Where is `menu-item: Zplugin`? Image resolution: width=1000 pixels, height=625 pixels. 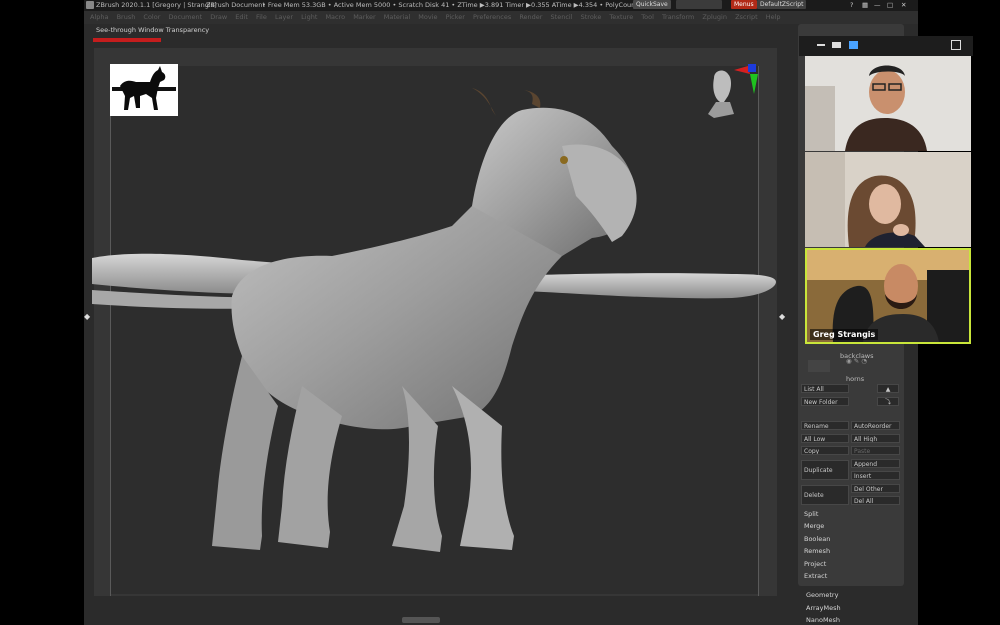
menu-item: Zplugin is located at coordinates (714, 17).